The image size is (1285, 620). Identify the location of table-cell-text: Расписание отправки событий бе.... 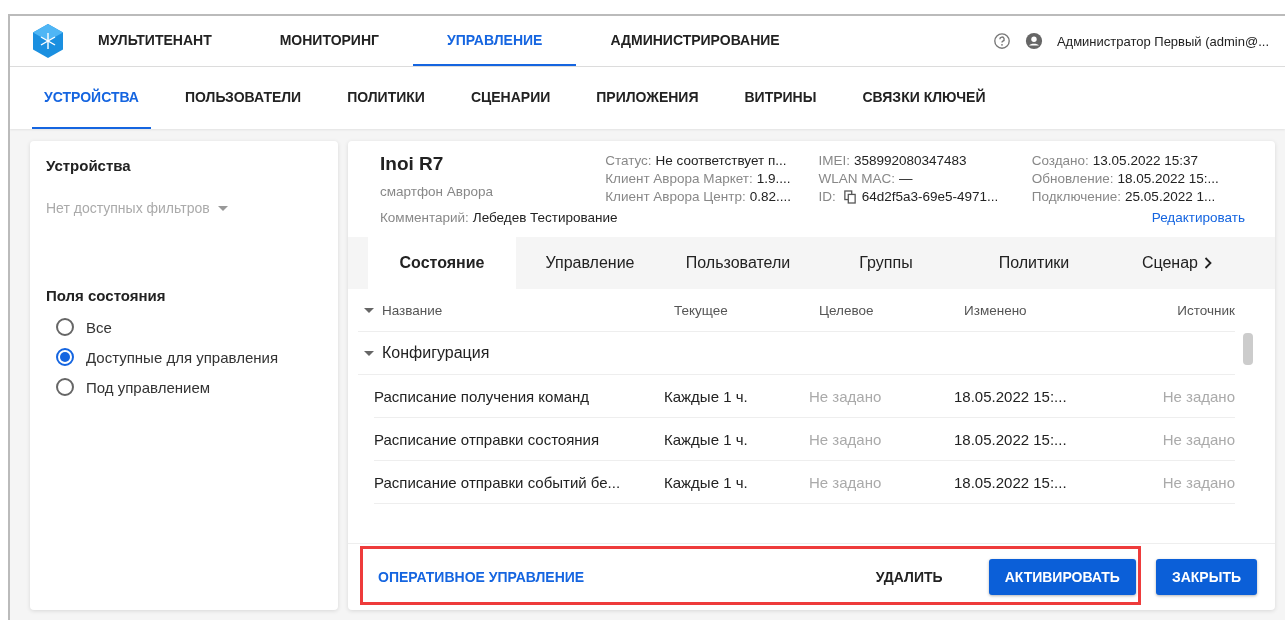
(498, 482).